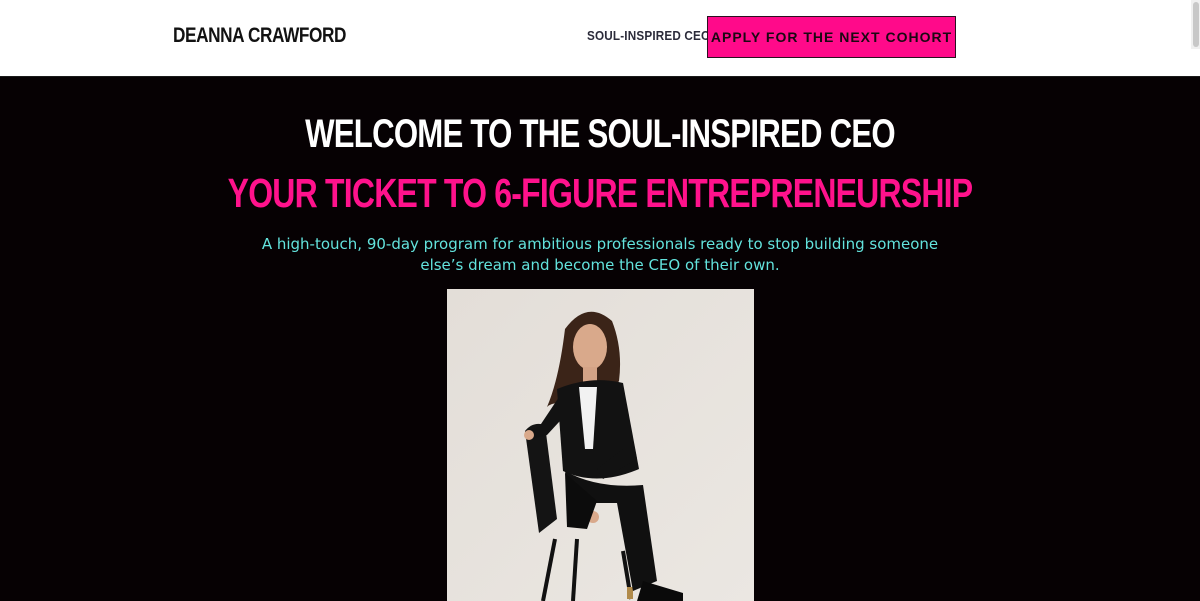  What do you see at coordinates (600, 193) in the screenshot?
I see `hero-tagline: YOUR TICKET TO 6-FIGURE ENTREPRENEURSHIP` at bounding box center [600, 193].